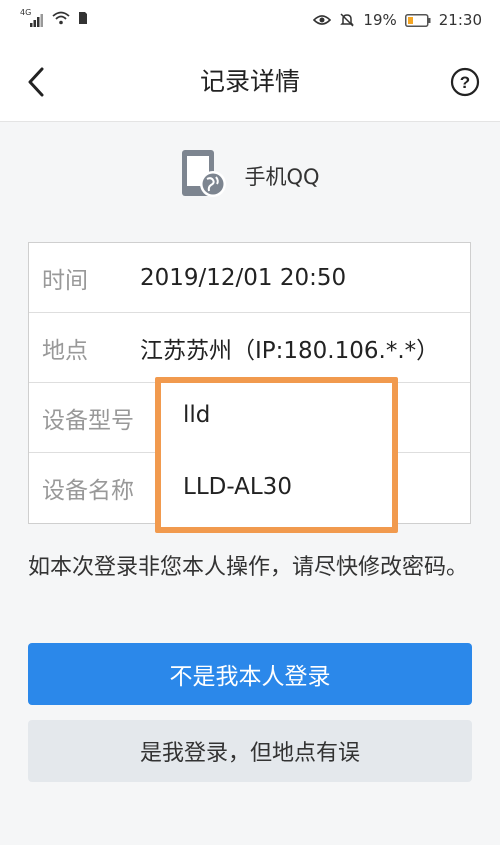 The height and width of the screenshot is (845, 500). I want to click on device-globe-icon, so click(204, 176).